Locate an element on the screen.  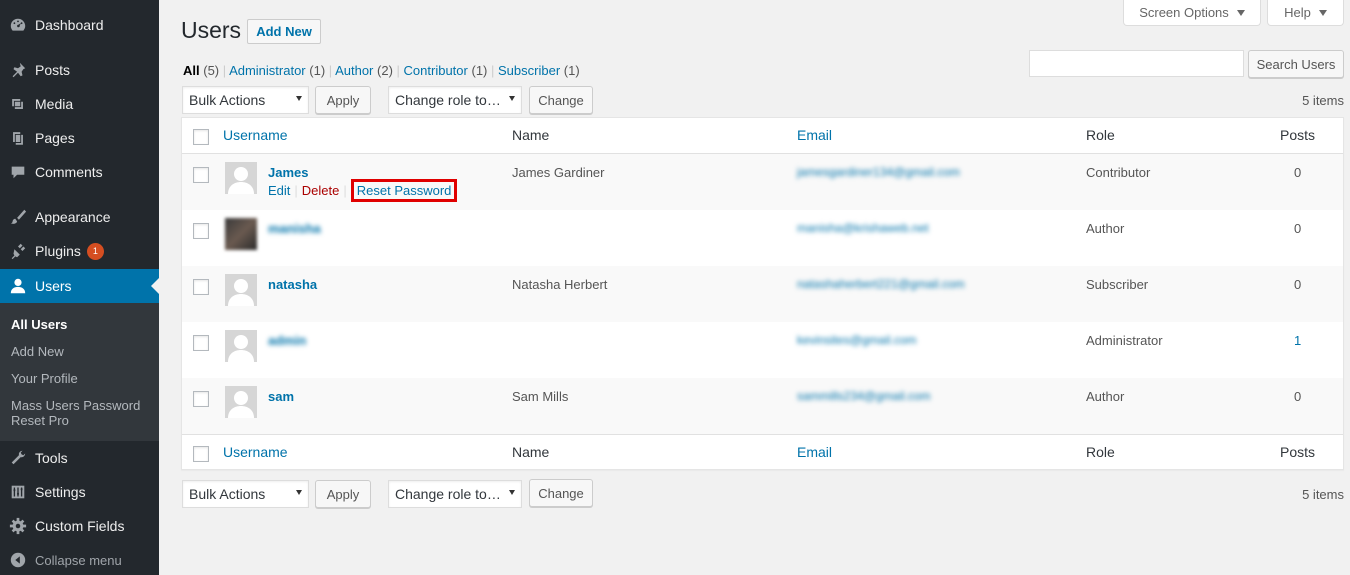
user-posts-link: 1 is located at coordinates (1297, 340).